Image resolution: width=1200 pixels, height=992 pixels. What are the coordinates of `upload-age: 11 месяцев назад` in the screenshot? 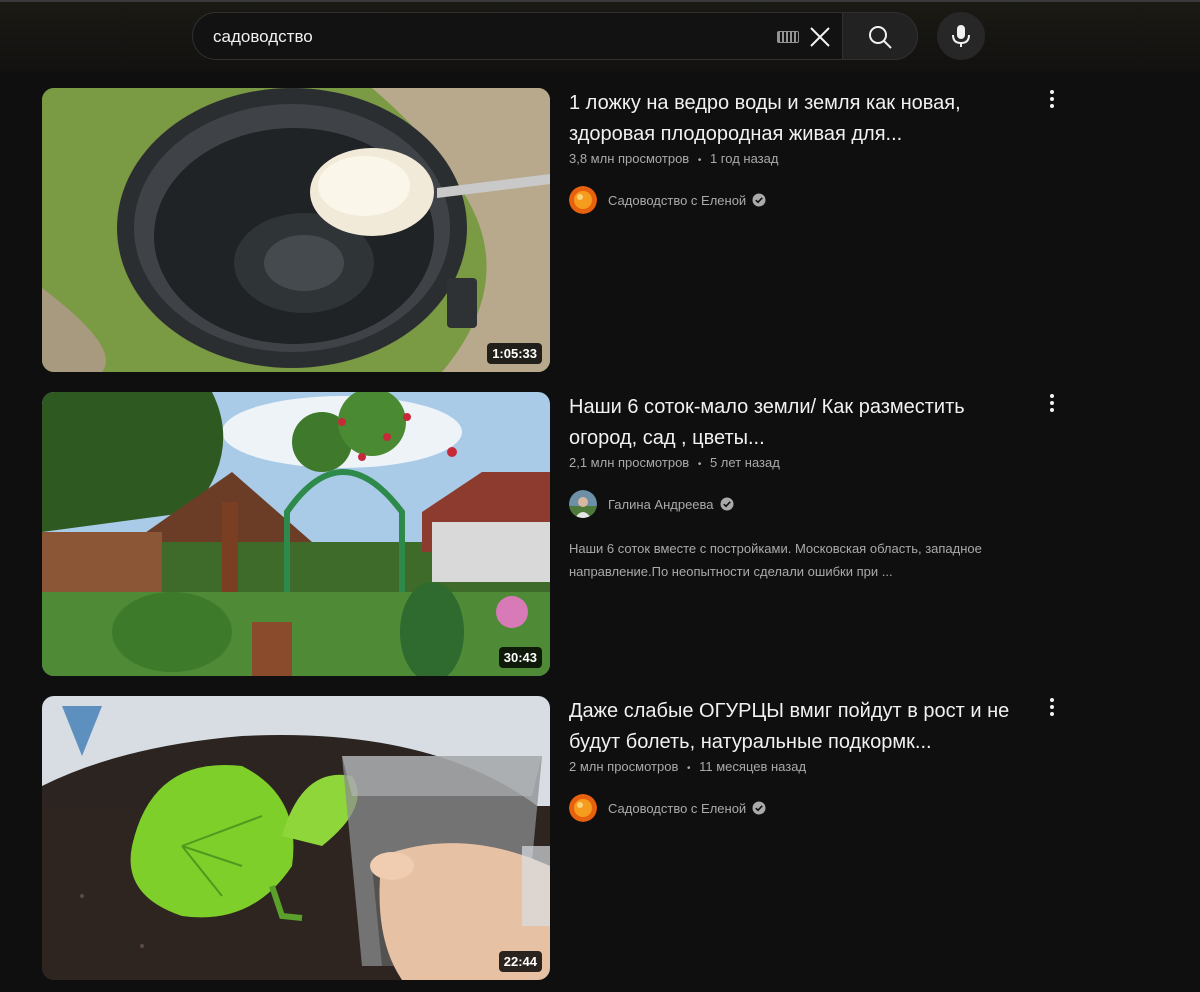 It's located at (753, 766).